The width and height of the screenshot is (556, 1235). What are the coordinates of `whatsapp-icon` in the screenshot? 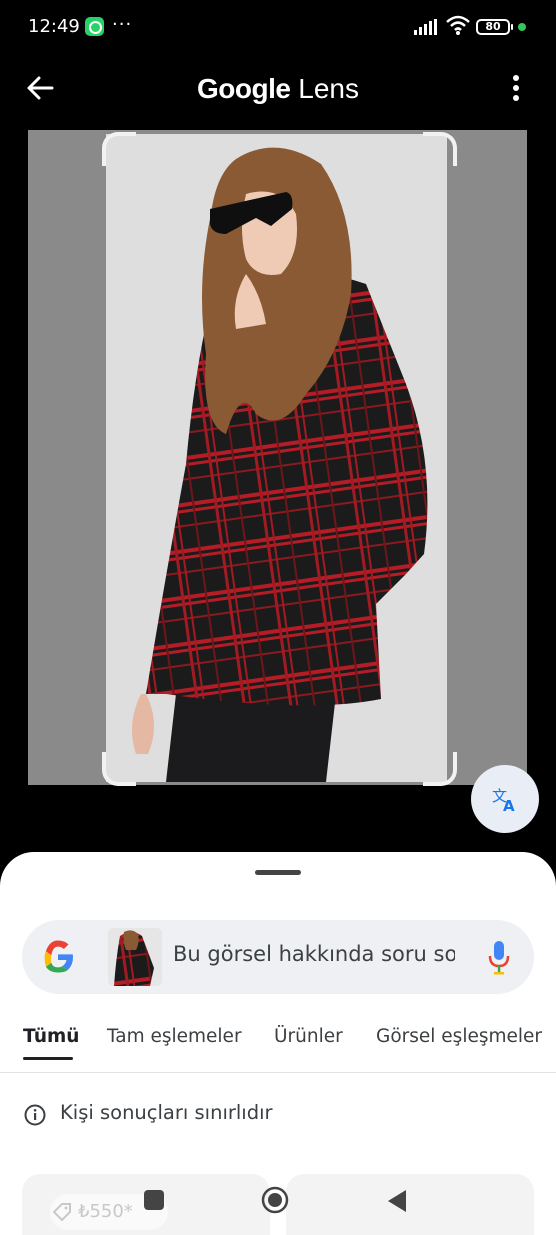 It's located at (94, 26).